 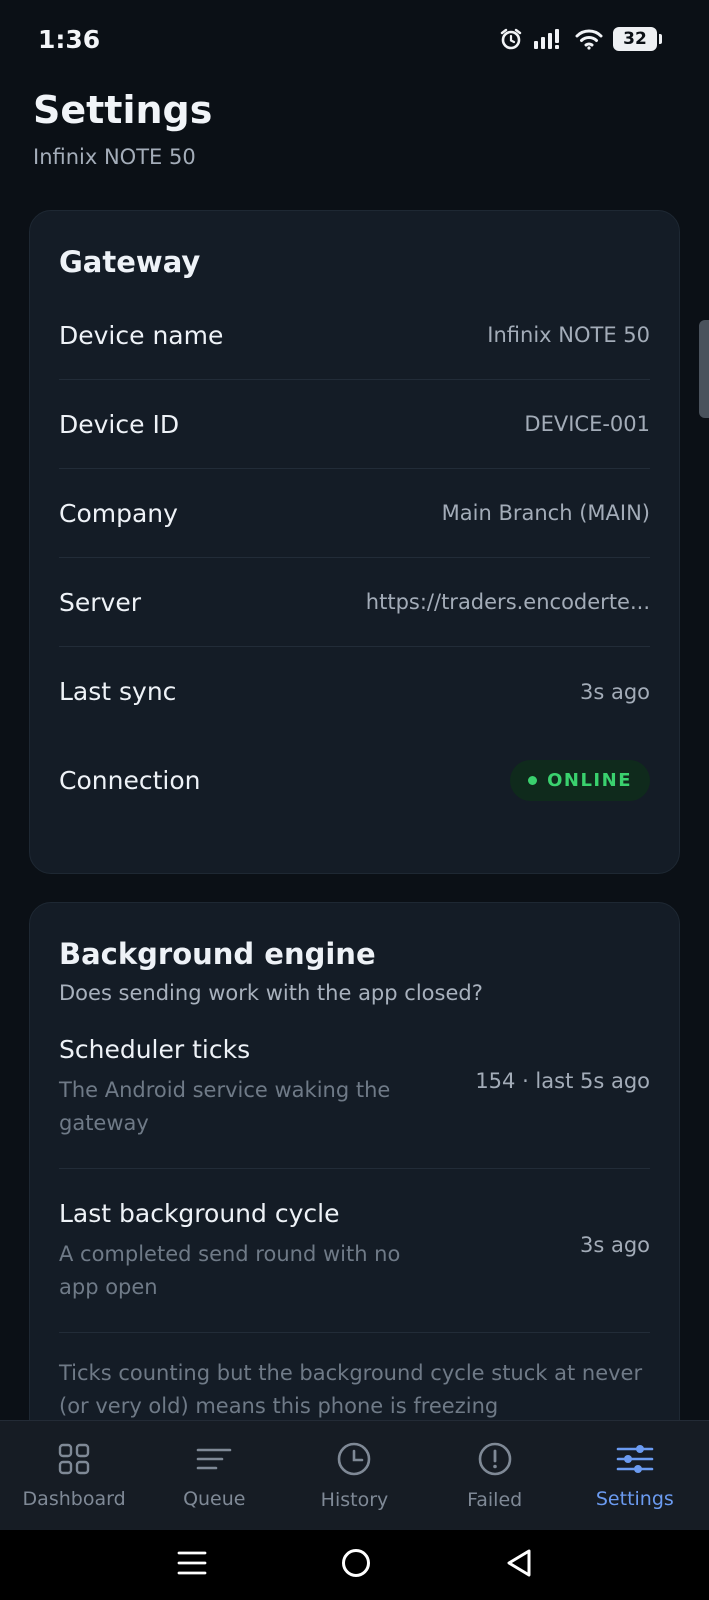 I want to click on page-subtitle: Infinix NOTE 50, so click(x=114, y=157).